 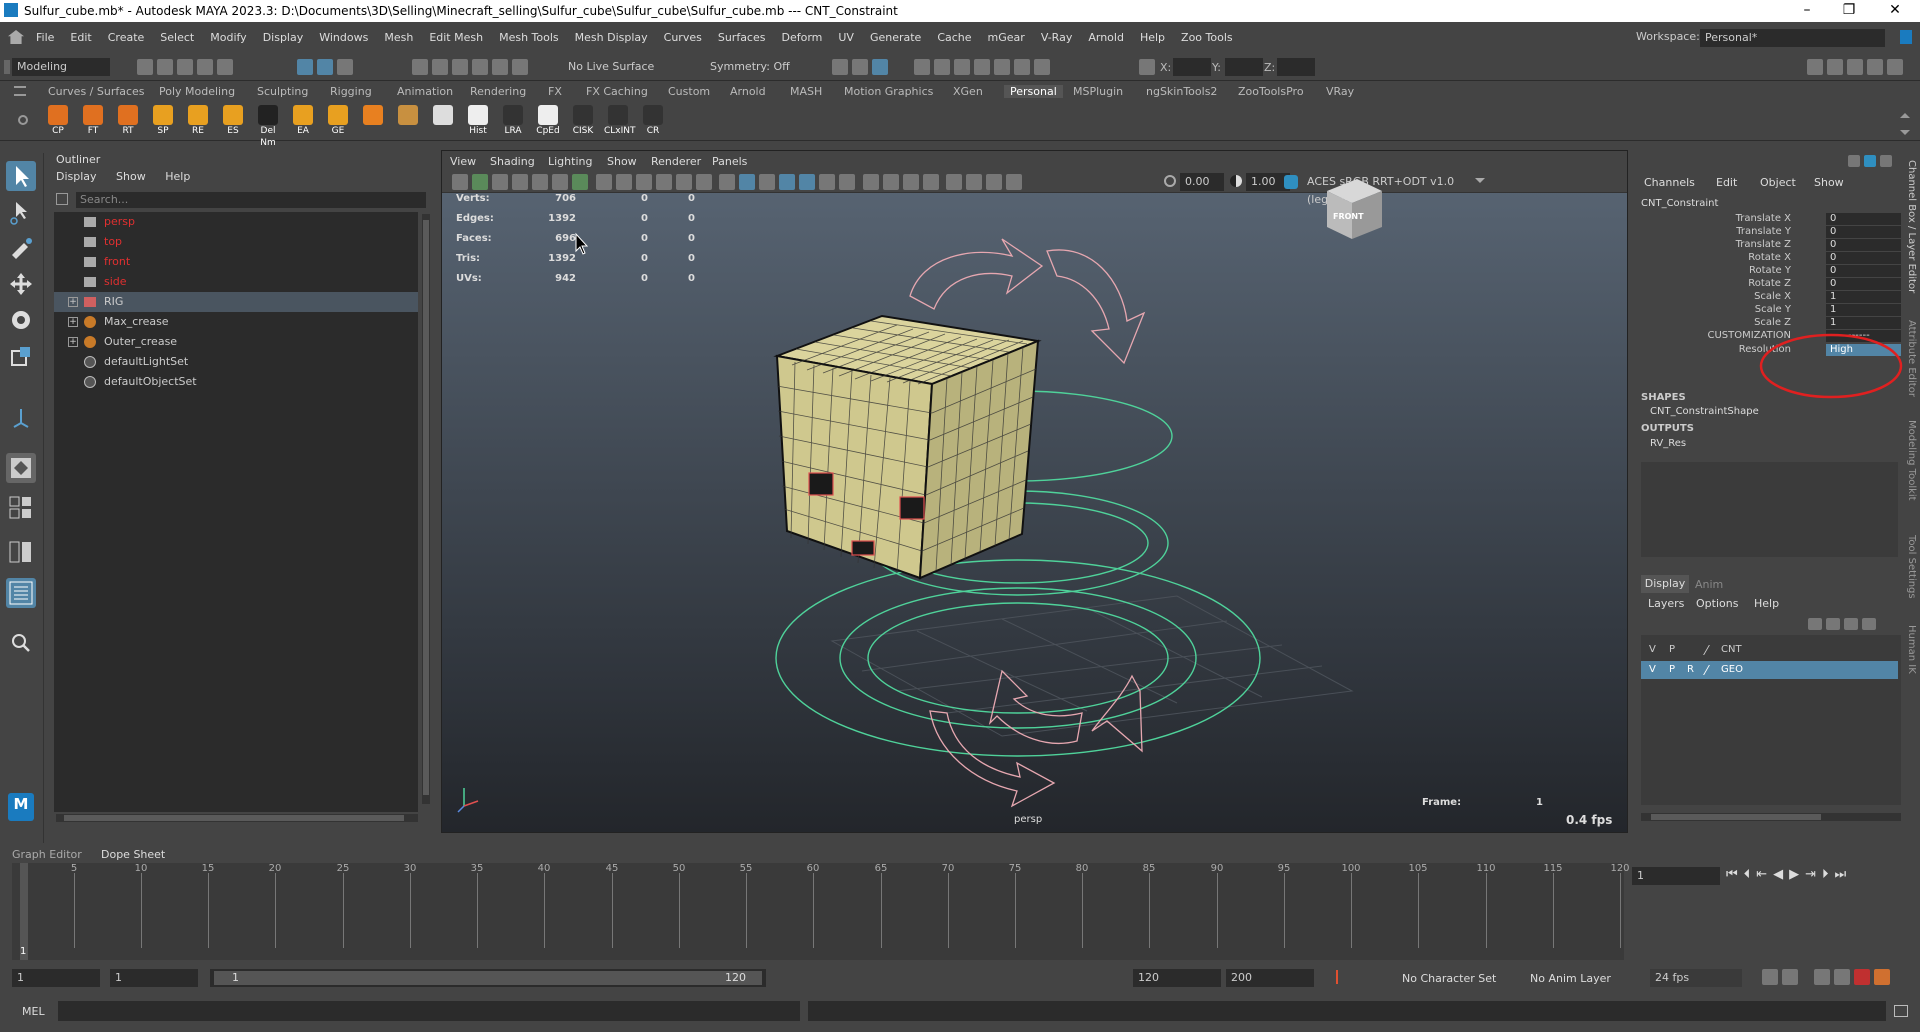 I want to click on layer-row-cnt: V P CNT, so click(x=1769, y=650).